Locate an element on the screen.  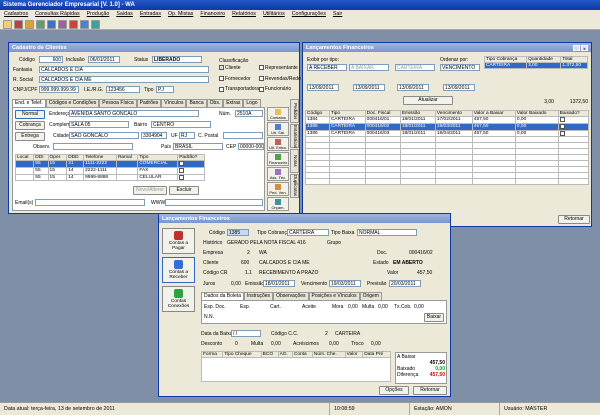
classificacao-option-2: Fornecedor is located at coordinates (239, 80).